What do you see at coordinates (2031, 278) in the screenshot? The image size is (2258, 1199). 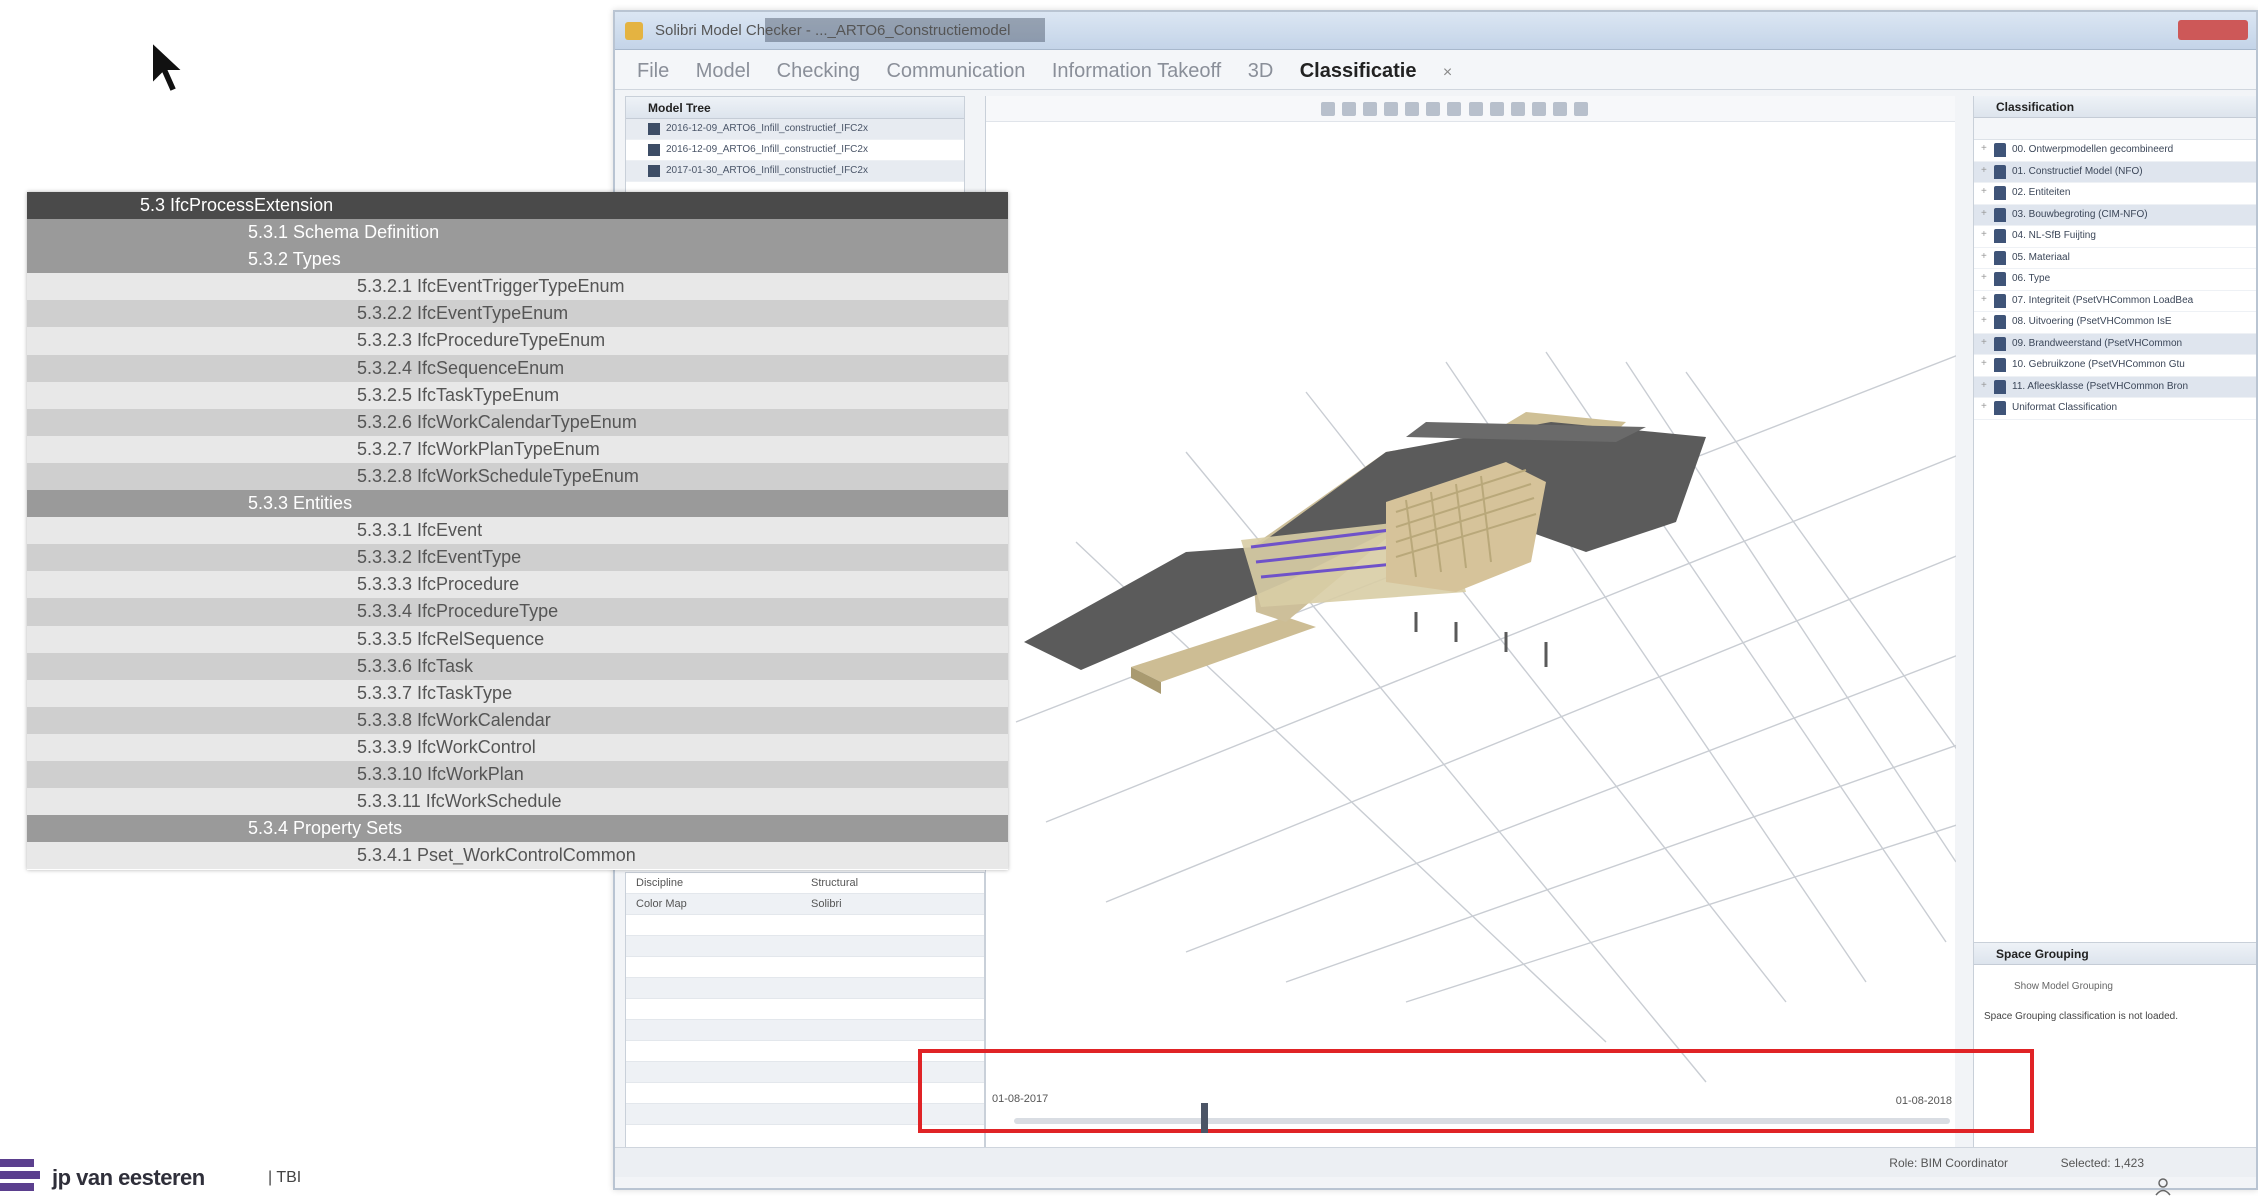 I see `classification-item-label: 06. Type` at bounding box center [2031, 278].